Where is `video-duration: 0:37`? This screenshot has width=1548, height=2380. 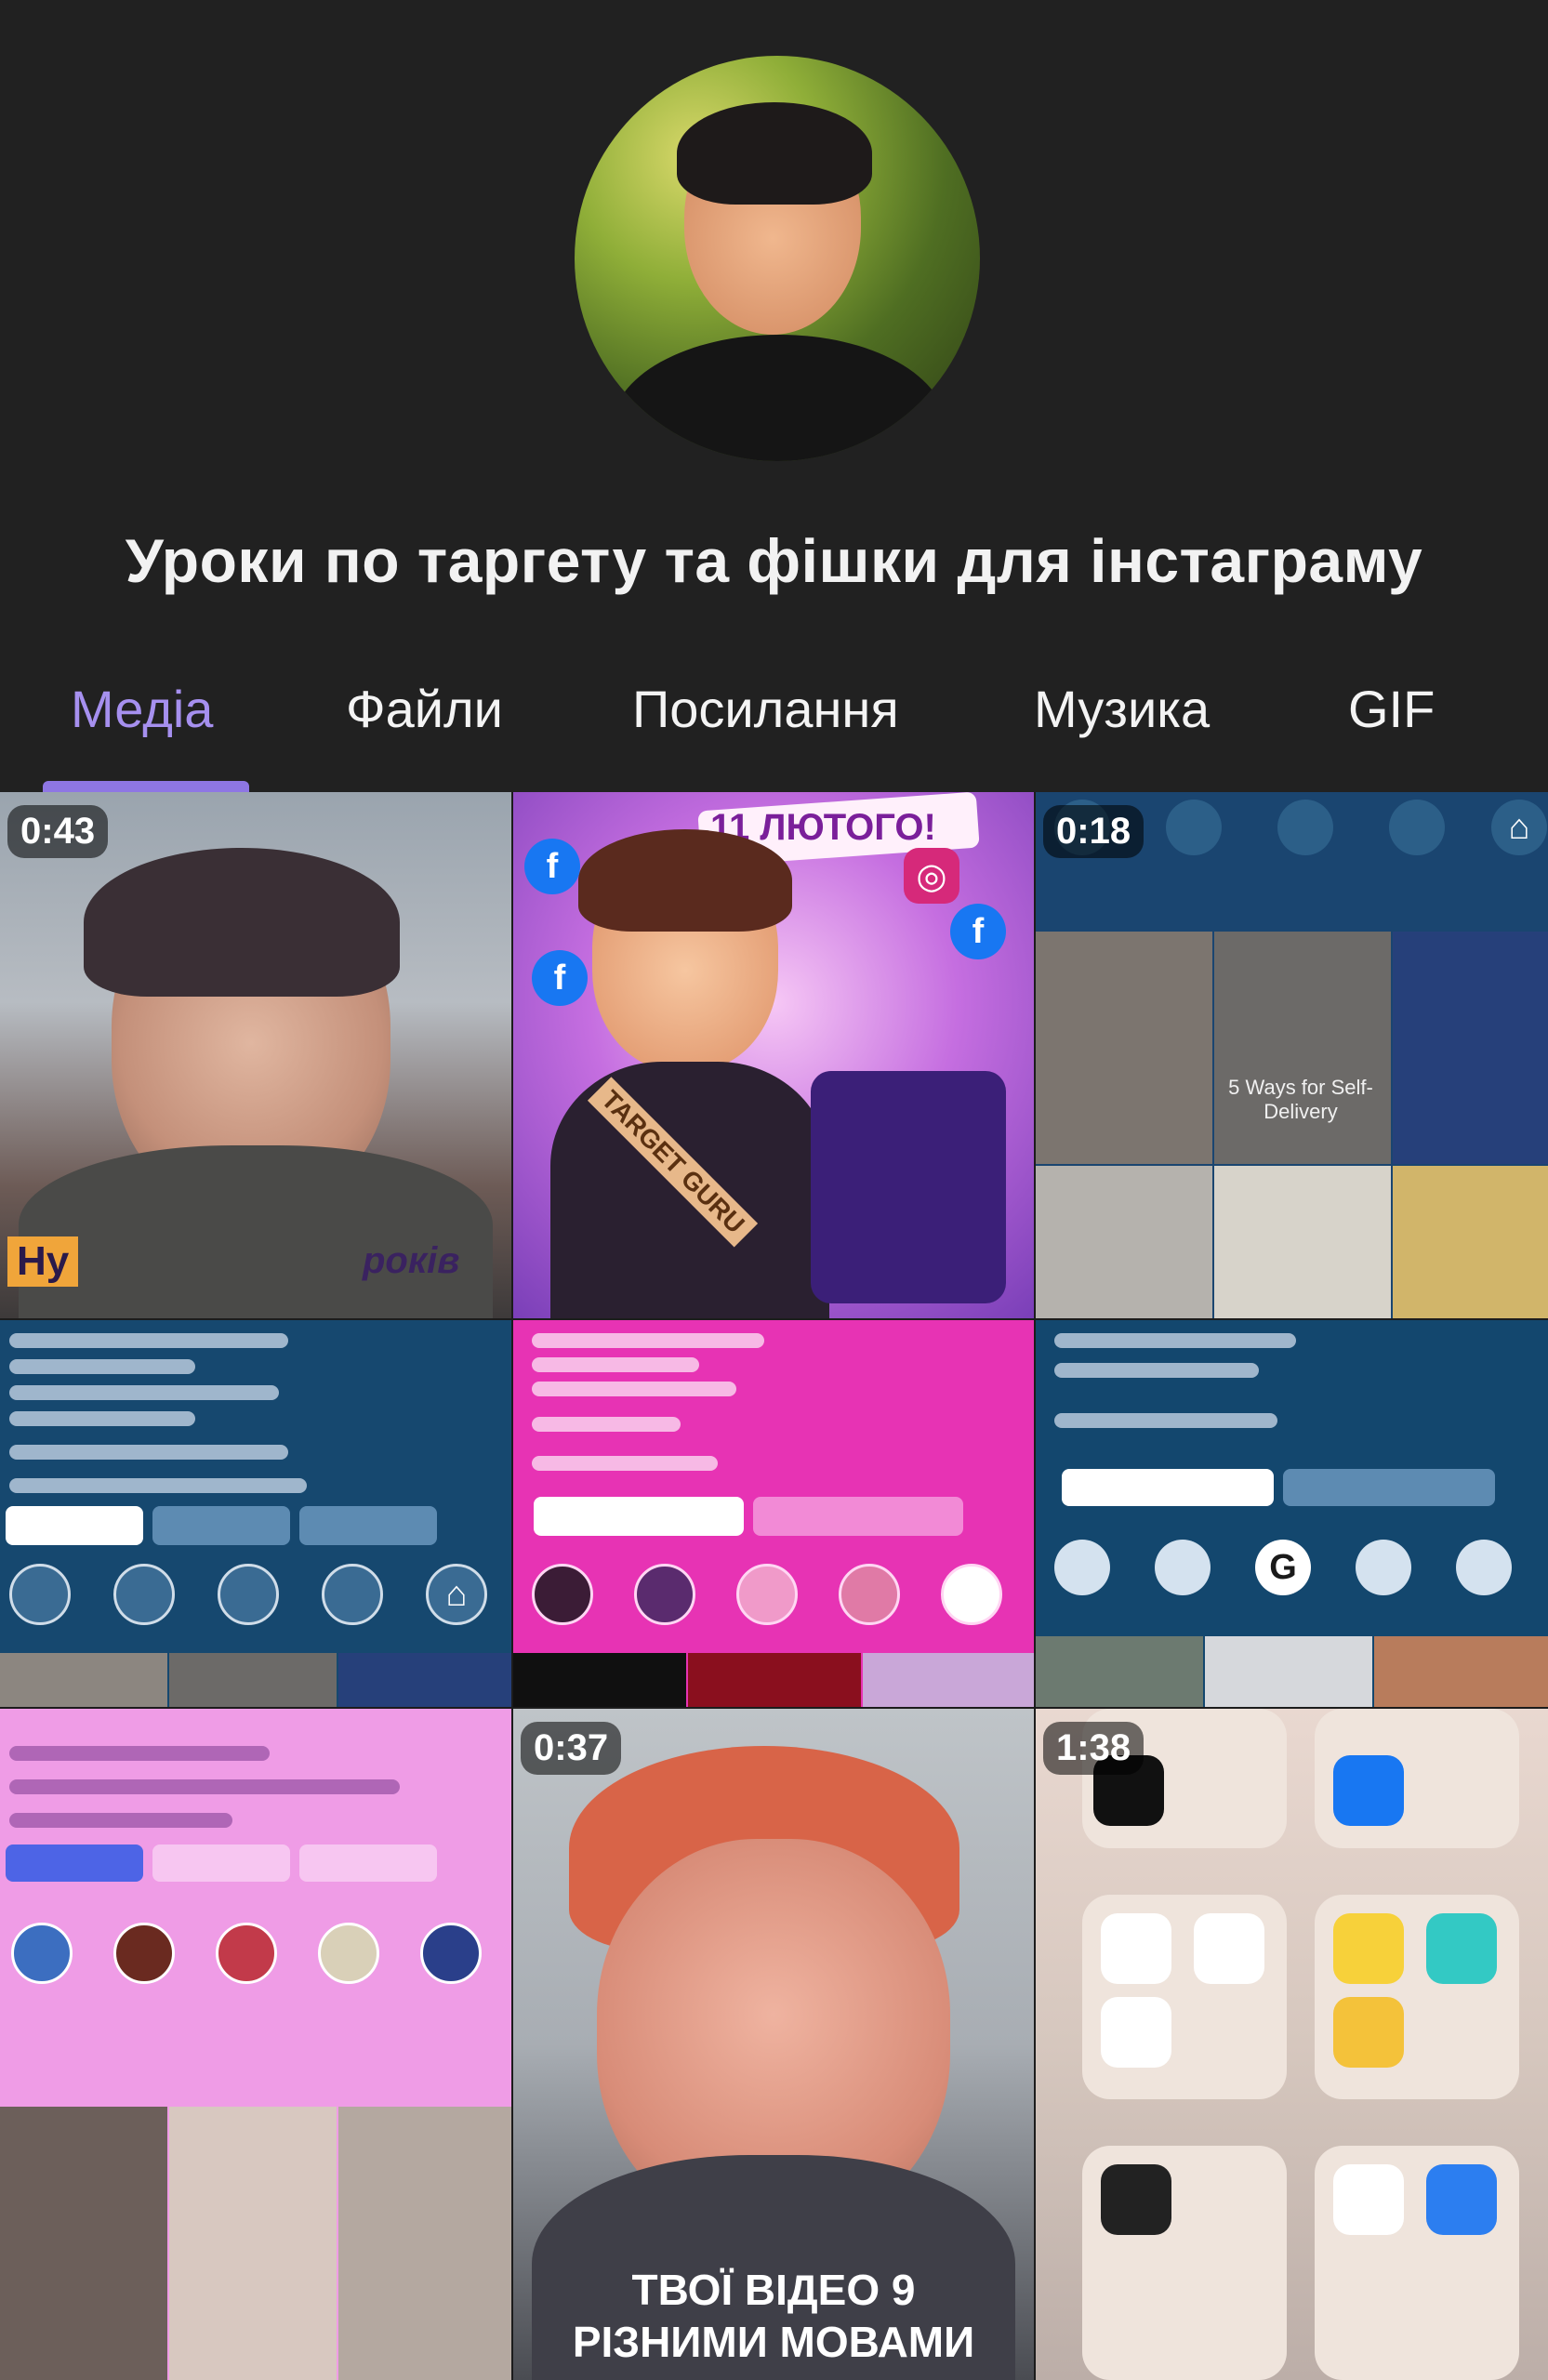
video-duration: 0:37 is located at coordinates (571, 1748).